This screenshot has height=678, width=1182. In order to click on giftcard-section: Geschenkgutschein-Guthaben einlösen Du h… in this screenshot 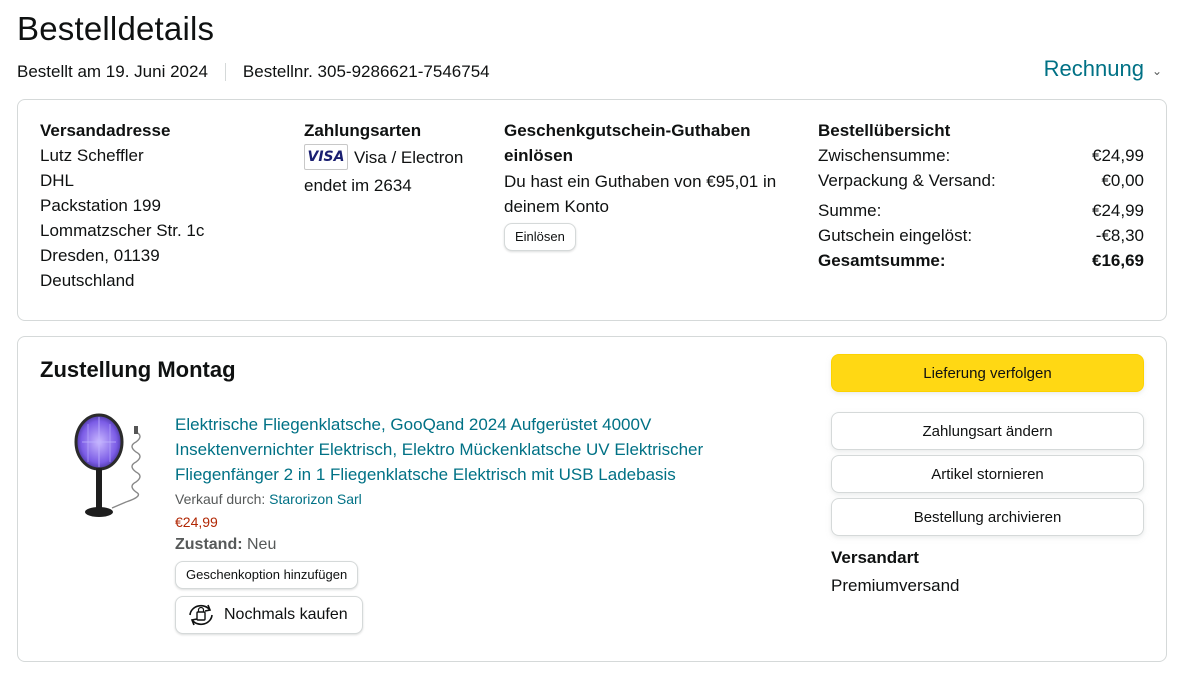, I will do `click(654, 184)`.